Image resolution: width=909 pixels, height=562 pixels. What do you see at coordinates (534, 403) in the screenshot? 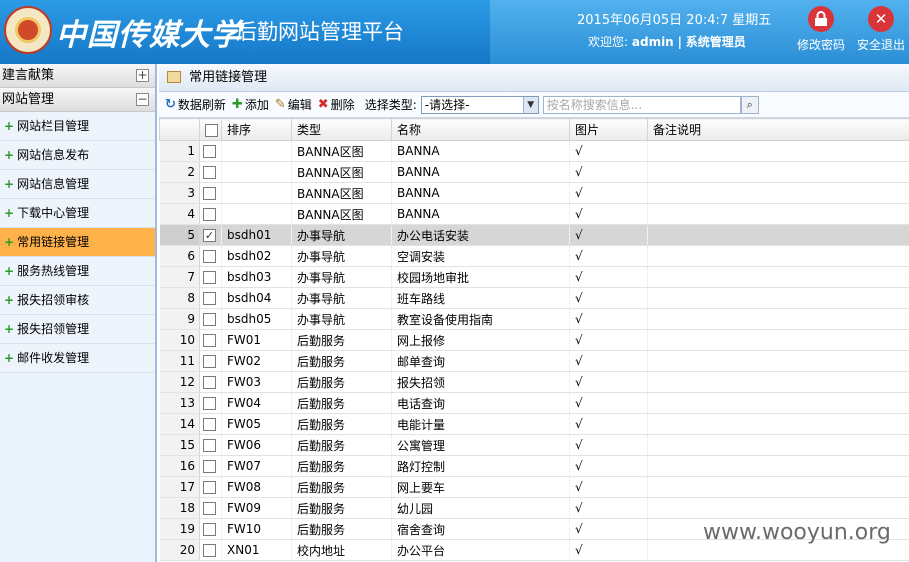
I see `table-row: 13 FW04 后勤服务 电话查询 √` at bounding box center [534, 403].